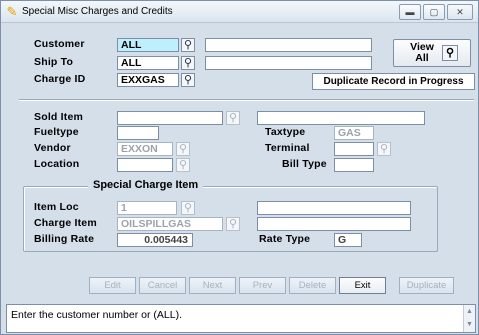 Image resolution: width=479 pixels, height=335 pixels. What do you see at coordinates (334, 224) in the screenshot?
I see `charge-item-desc-field` at bounding box center [334, 224].